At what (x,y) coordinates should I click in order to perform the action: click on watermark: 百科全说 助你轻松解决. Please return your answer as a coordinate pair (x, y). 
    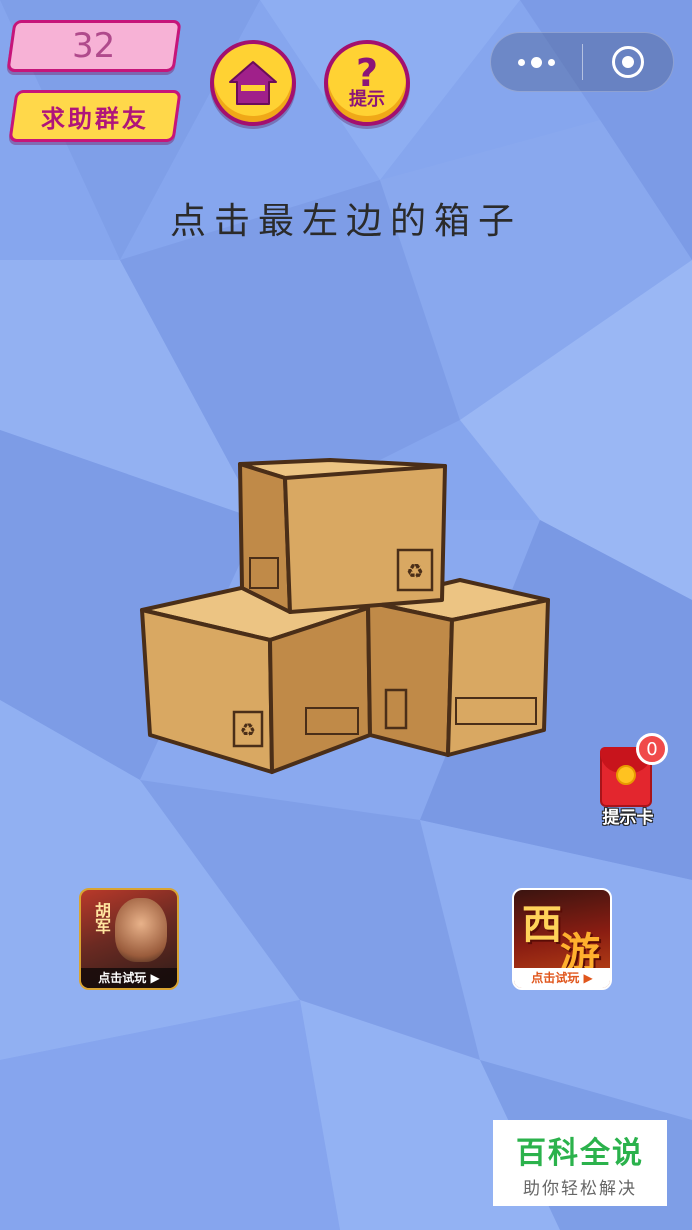
    Looking at the image, I should click on (580, 1163).